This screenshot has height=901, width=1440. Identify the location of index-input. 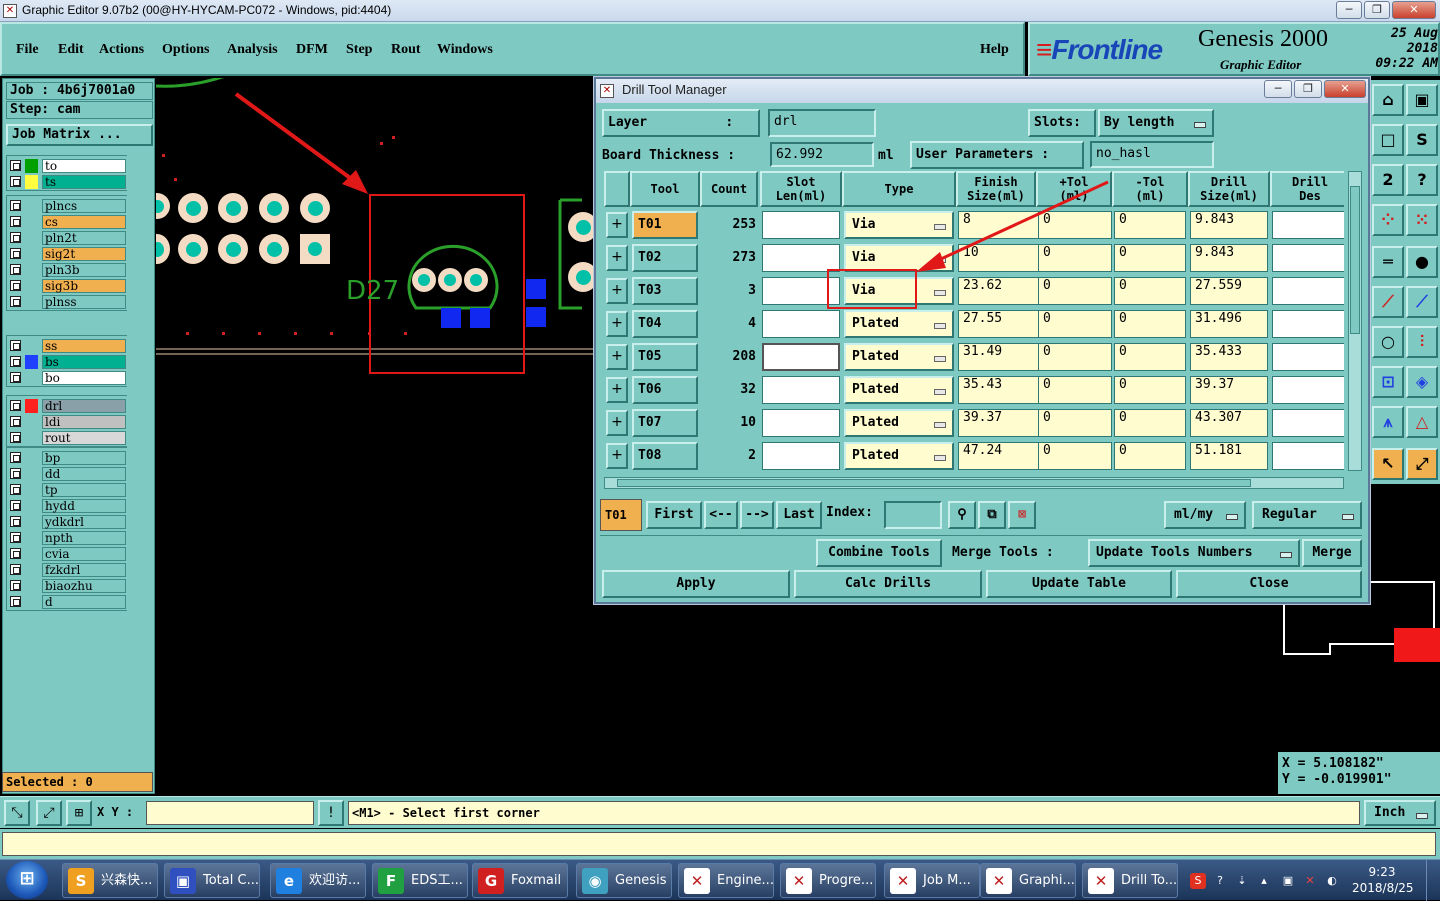
(913, 515).